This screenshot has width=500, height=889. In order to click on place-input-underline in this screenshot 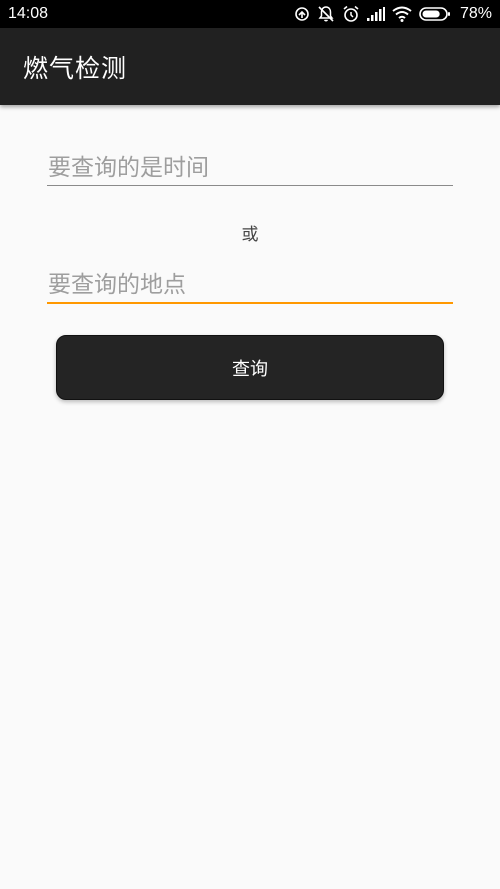, I will do `click(250, 303)`.